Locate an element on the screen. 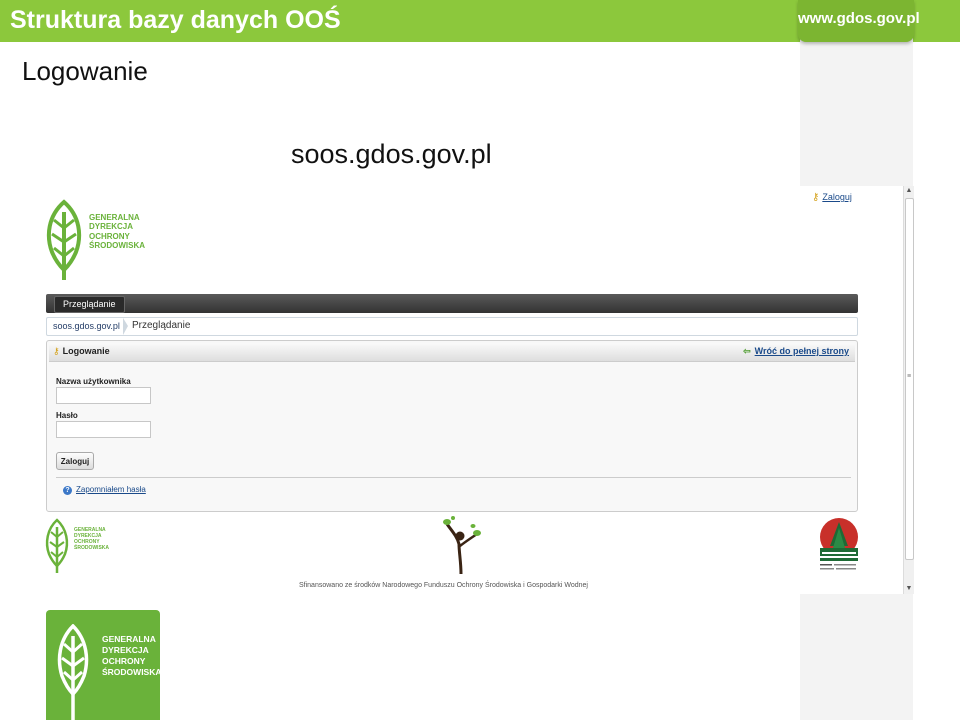 The image size is (960, 720). brand-tab: www.gdos.gov.pl is located at coordinates (859, 21).